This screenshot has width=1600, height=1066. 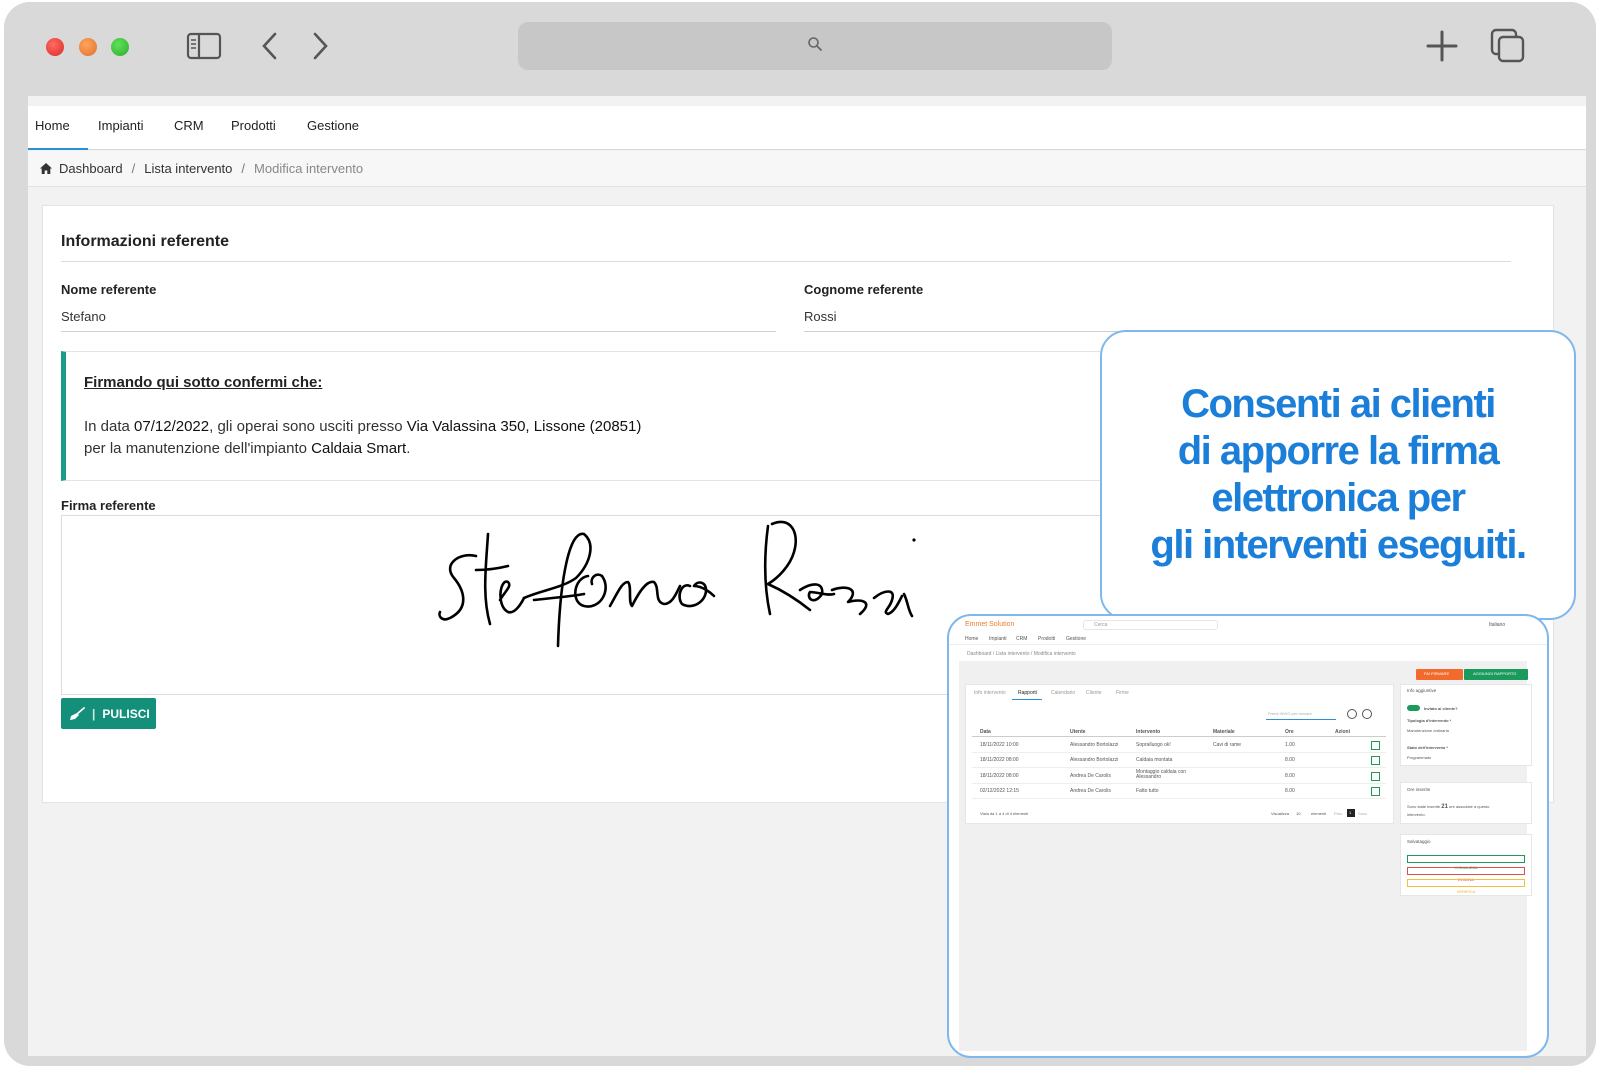 I want to click on sidebar-toggle-icon, so click(x=204, y=46).